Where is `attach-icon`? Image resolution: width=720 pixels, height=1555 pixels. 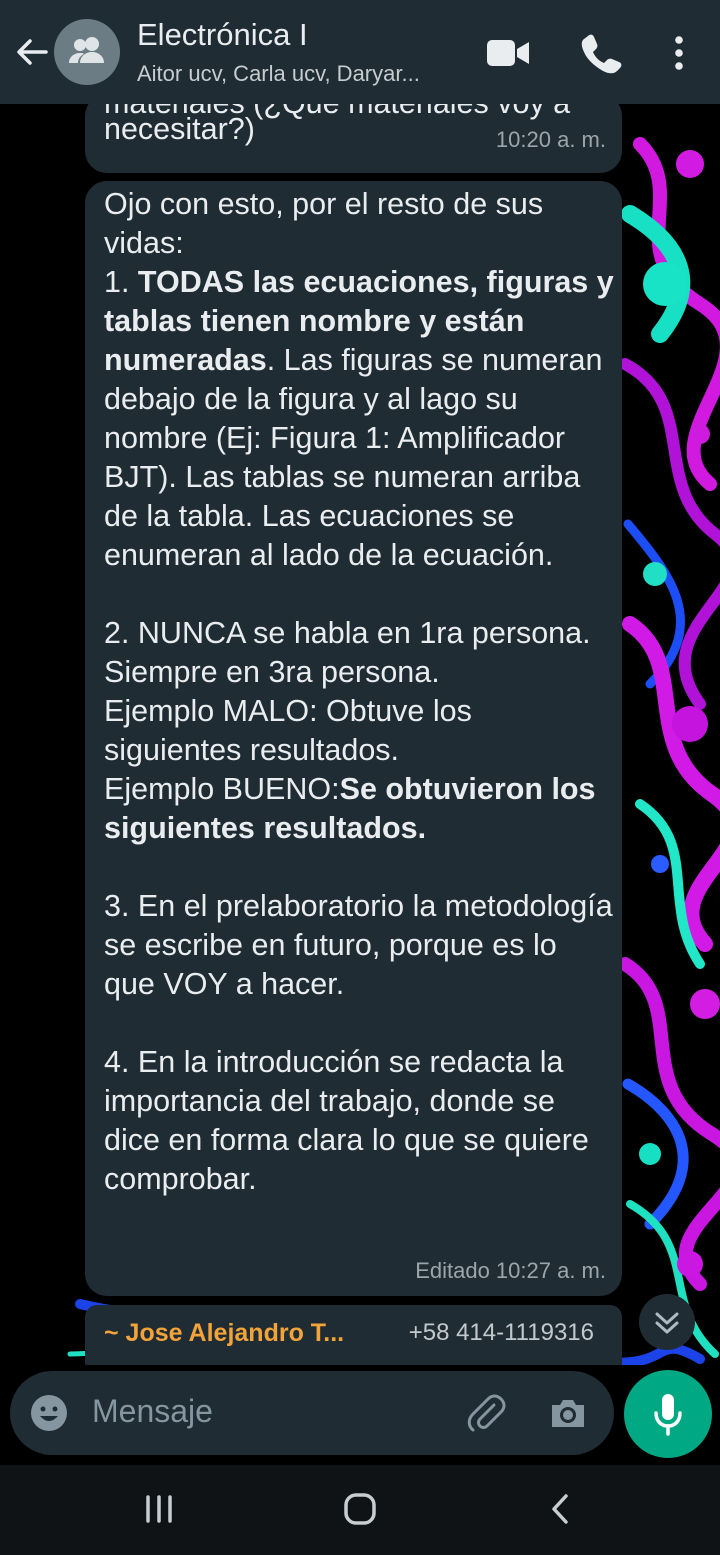 attach-icon is located at coordinates (486, 1413).